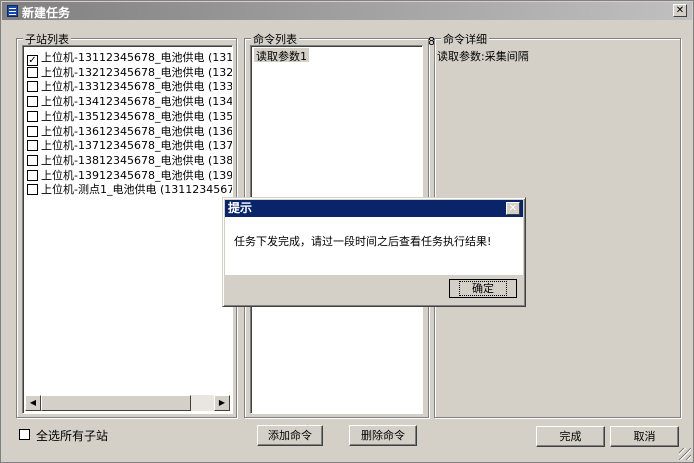 This screenshot has height=463, width=694. I want to click on notice-dialog: 提示 ✕ 任务下发完成，请过一段时间之后查看任务执行结果! 确定, so click(374, 252).